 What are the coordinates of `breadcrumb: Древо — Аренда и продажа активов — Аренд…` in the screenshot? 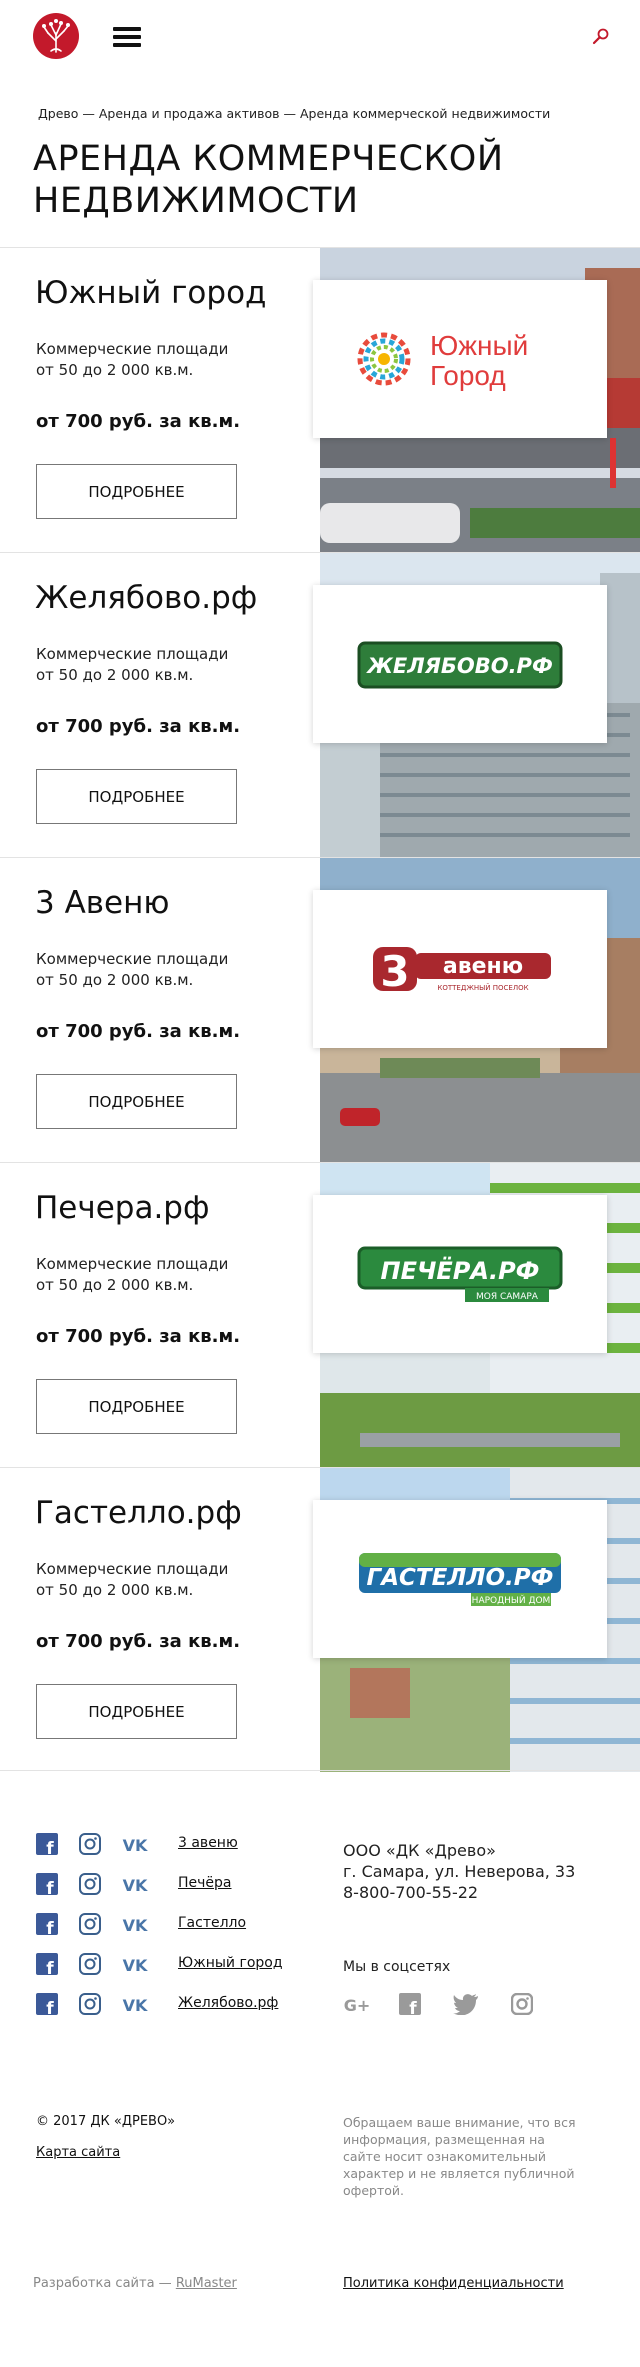 It's located at (328, 113).